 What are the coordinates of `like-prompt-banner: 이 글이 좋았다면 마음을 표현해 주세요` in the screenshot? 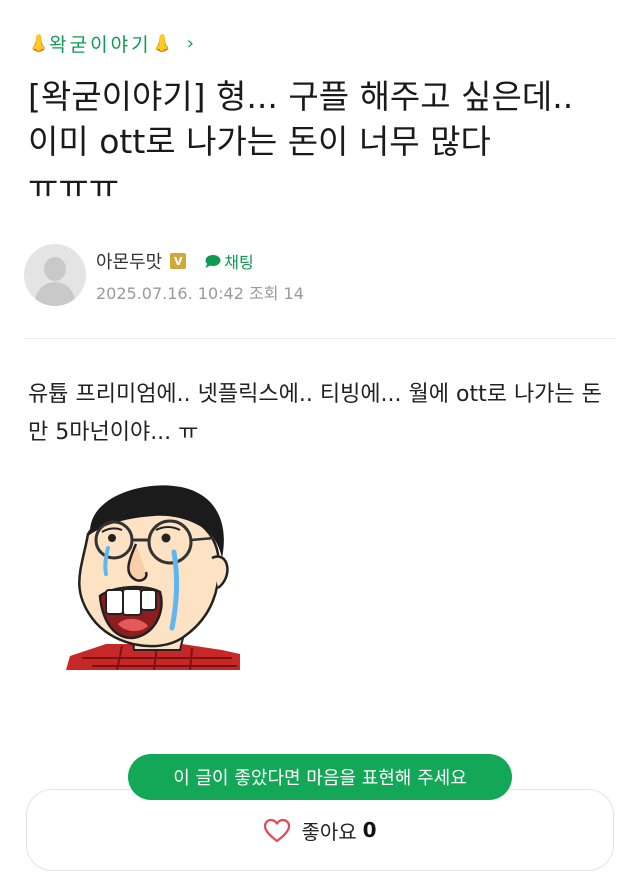 It's located at (320, 777).